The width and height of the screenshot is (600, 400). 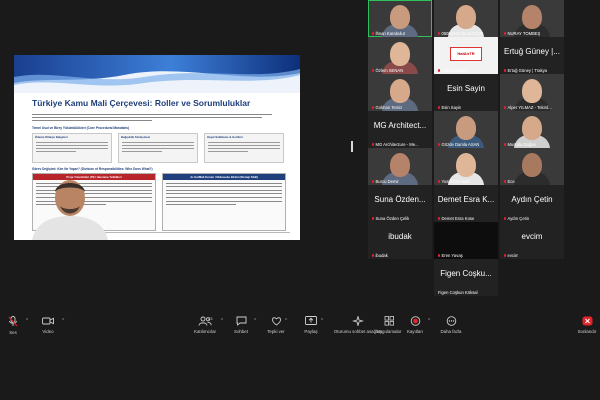 What do you see at coordinates (387, 107) in the screenshot?
I see `participant-name-label: Gokhan Temiz` at bounding box center [387, 107].